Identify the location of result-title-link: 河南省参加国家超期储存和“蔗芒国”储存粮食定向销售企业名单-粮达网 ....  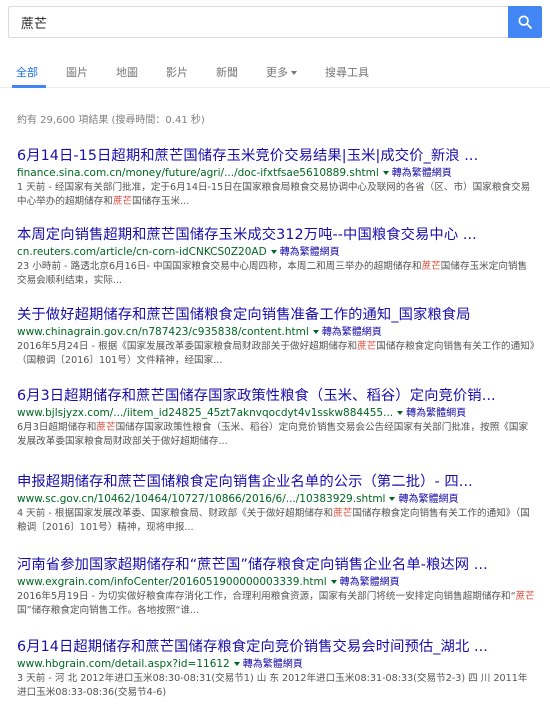
(277, 565).